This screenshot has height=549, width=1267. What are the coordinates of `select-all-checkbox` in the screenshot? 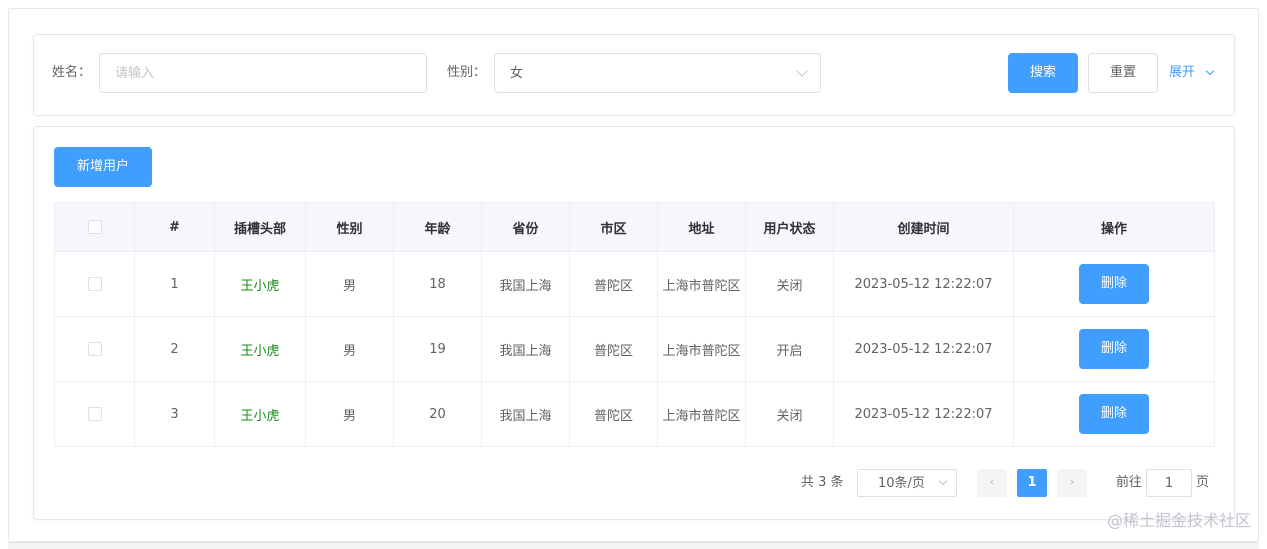 It's located at (94, 227).